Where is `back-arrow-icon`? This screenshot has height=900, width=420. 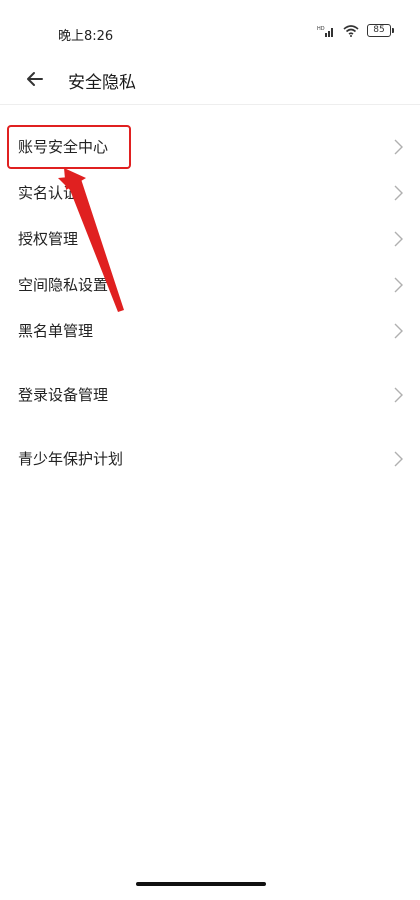
back-arrow-icon is located at coordinates (35, 79).